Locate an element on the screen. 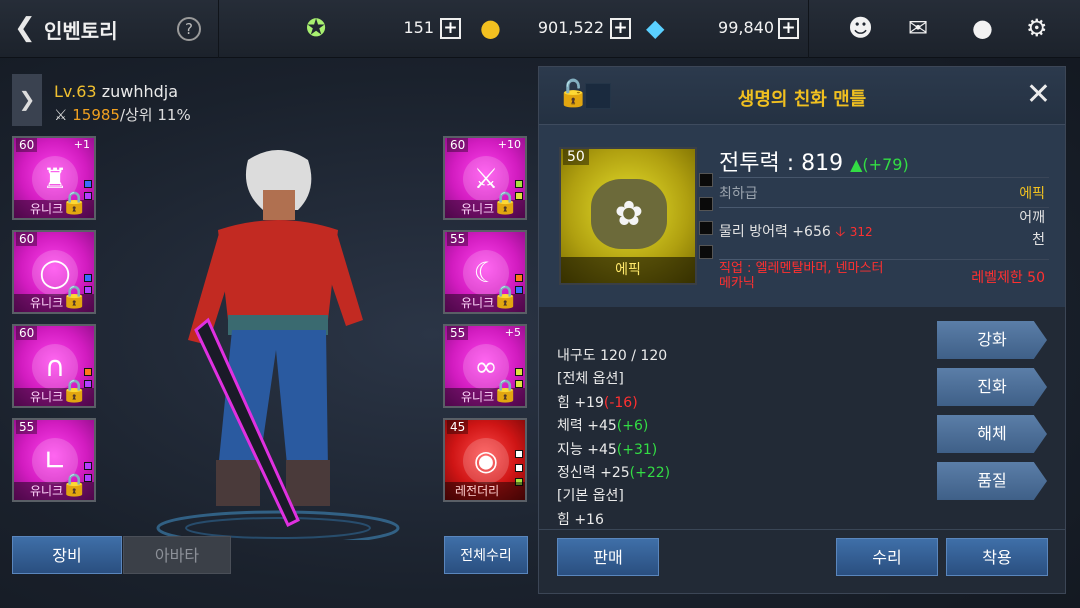  equip-slot-belt: ◯ 60 유니크 🔒 is located at coordinates (54, 272).